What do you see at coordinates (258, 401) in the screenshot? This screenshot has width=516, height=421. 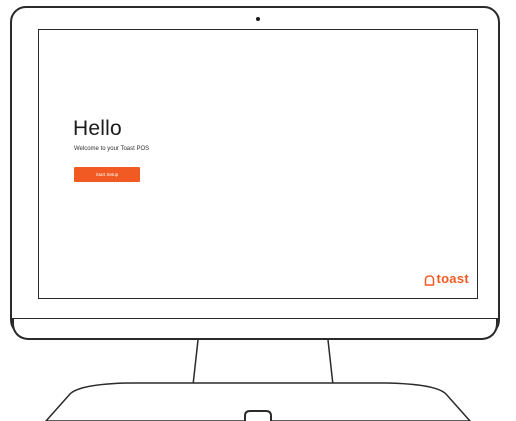 I see `monitor-base` at bounding box center [258, 401].